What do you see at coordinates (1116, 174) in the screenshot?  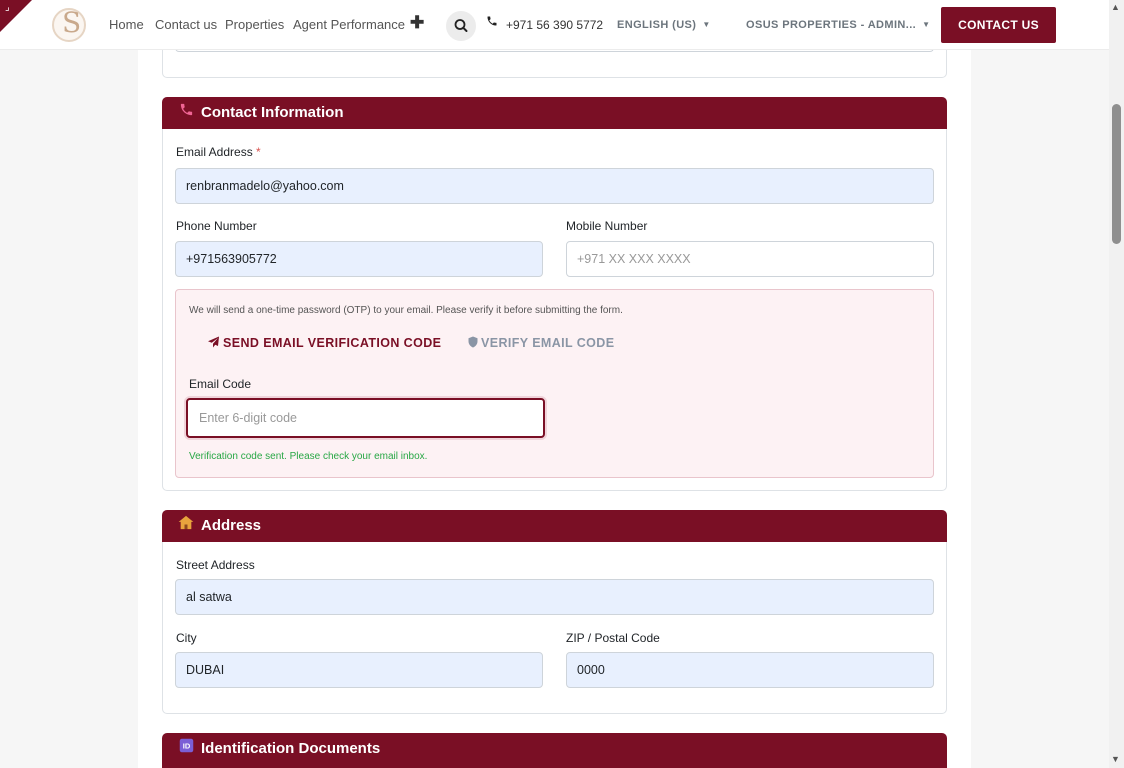 I see `scrollbar-thumb` at bounding box center [1116, 174].